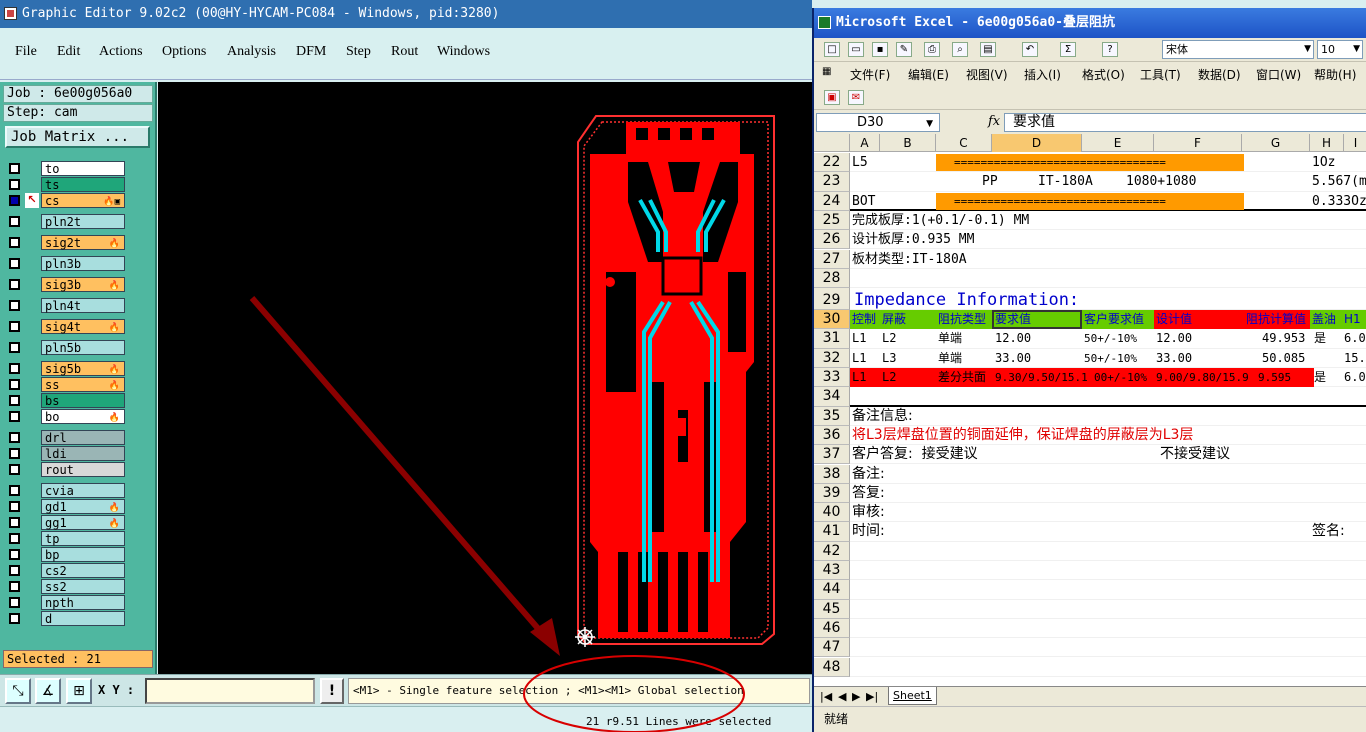 This screenshot has height=732, width=1366. I want to click on tab-sheet1: Sheet1, so click(912, 696).